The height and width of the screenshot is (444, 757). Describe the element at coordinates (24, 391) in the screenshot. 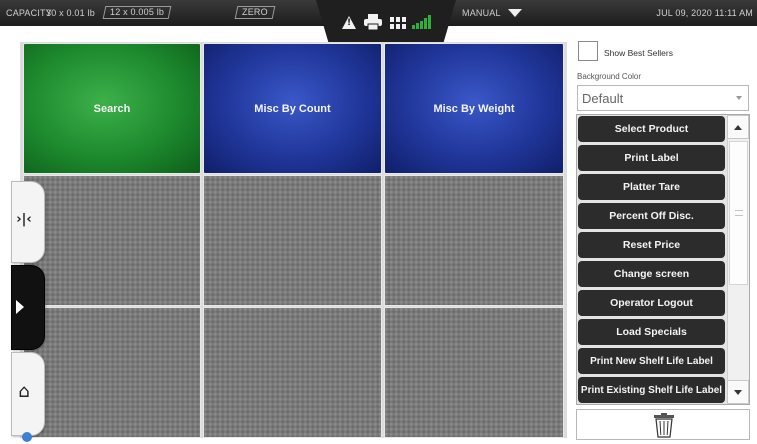

I see `home-icon: ⌂` at that location.